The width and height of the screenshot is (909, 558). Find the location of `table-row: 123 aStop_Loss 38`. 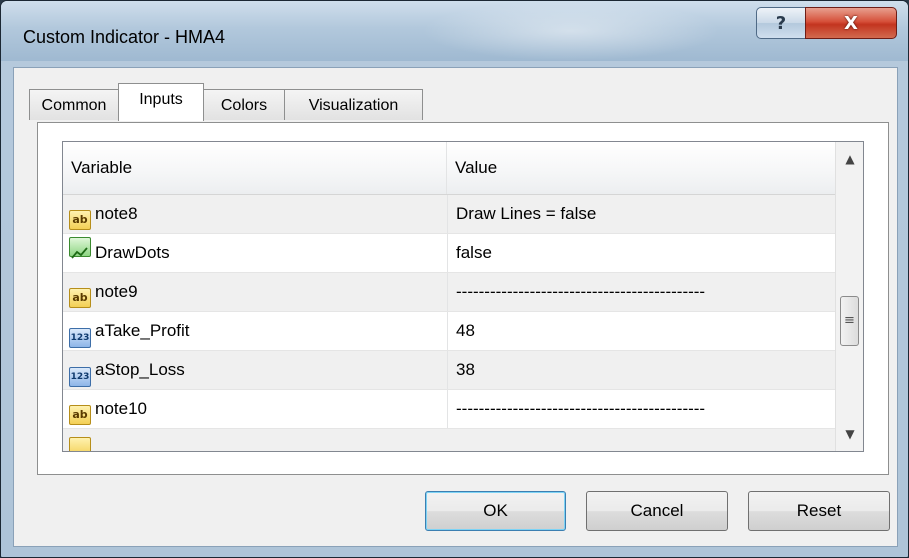

table-row: 123 aStop_Loss 38 is located at coordinates (449, 370).